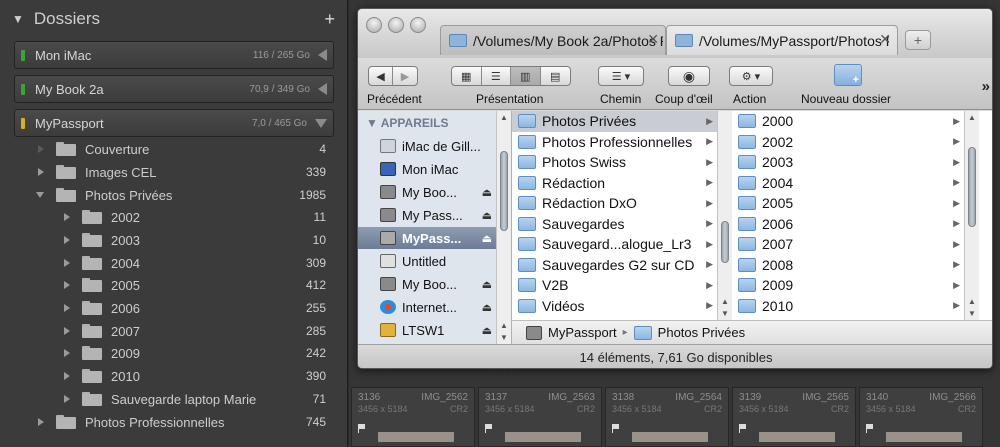 This screenshot has height=447, width=1000. I want to click on path-button: ☰ ▾, so click(621, 76).